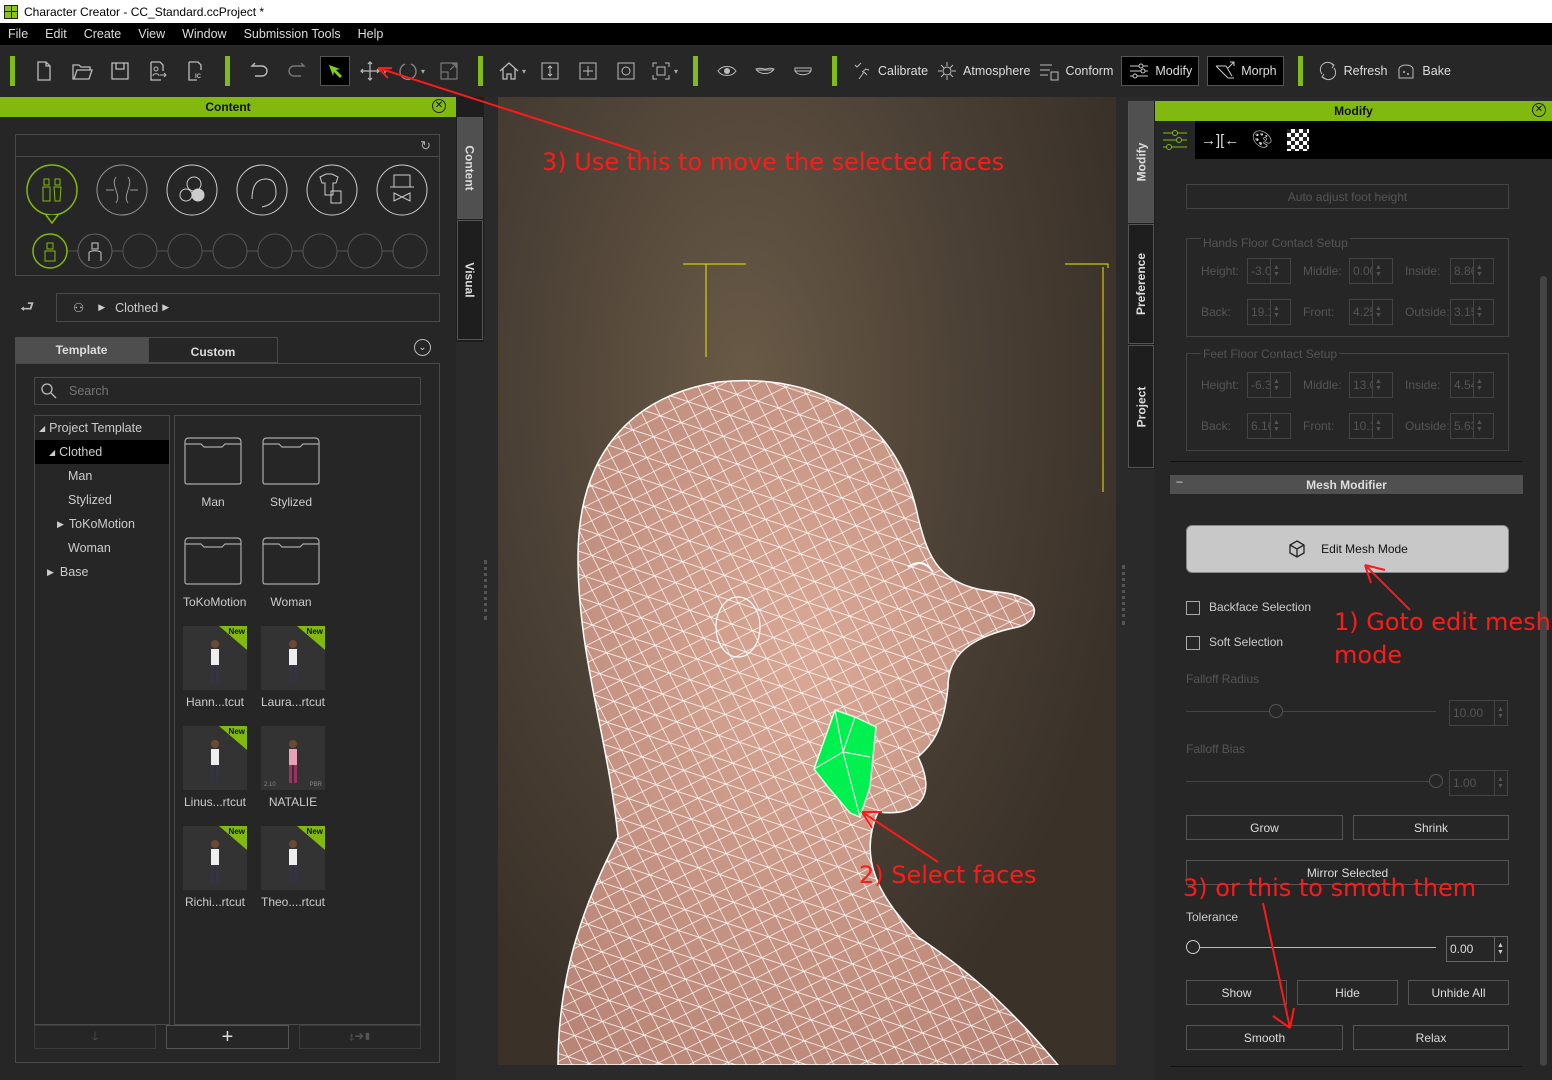 This screenshot has width=1552, height=1080. What do you see at coordinates (1264, 827) in the screenshot?
I see `grow-button: Grow` at bounding box center [1264, 827].